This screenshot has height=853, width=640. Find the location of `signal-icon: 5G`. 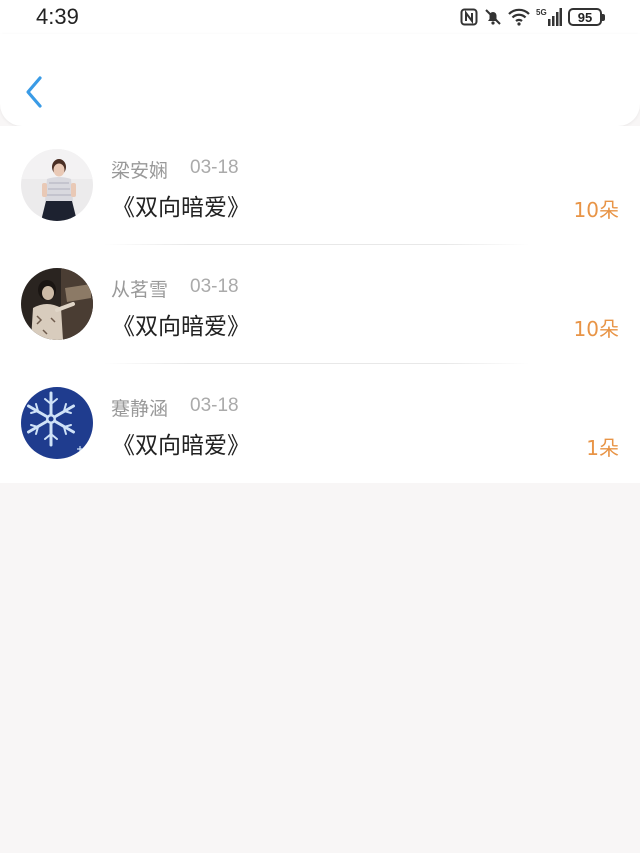

signal-icon: 5G is located at coordinates (549, 17).